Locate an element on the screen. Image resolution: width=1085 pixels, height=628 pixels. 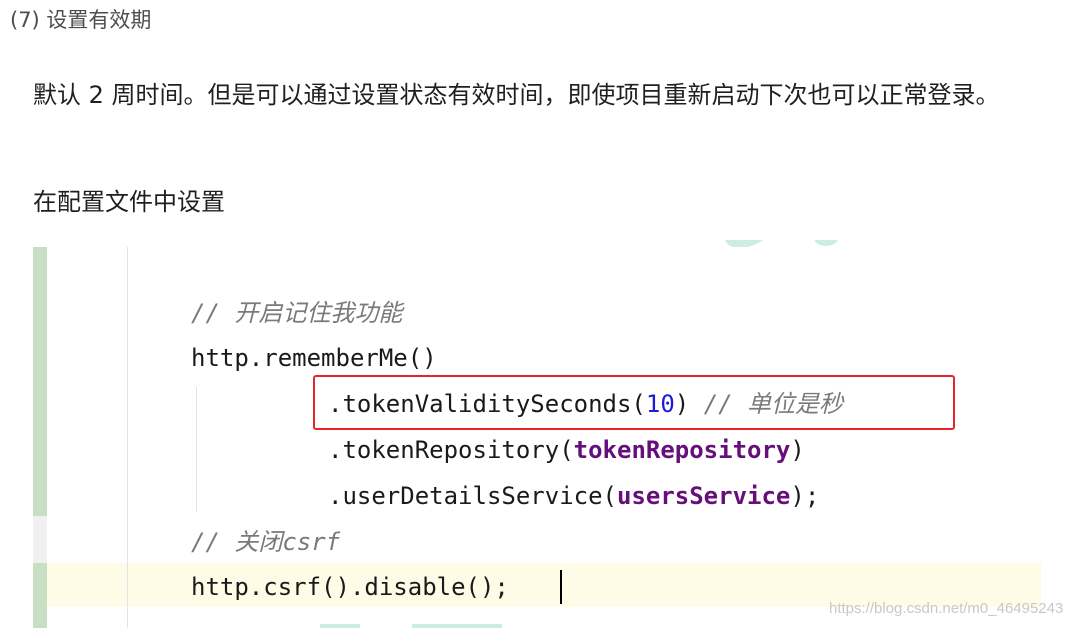
code-token: .tokenRepository( is located at coordinates (451, 450).